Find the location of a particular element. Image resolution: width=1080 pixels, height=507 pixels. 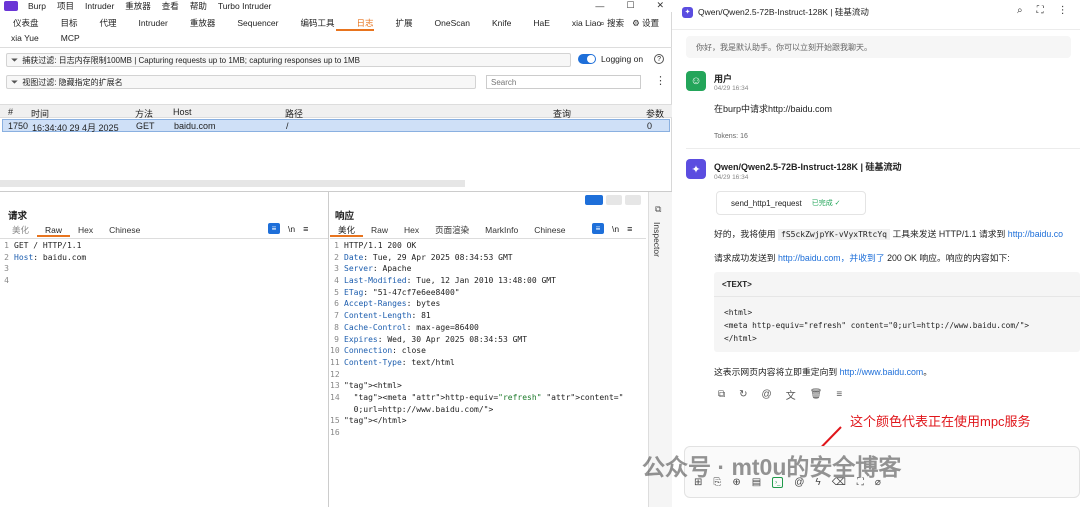

annotation-text: 这个颜色代表正在使用mpc服务 is located at coordinates (940, 421).